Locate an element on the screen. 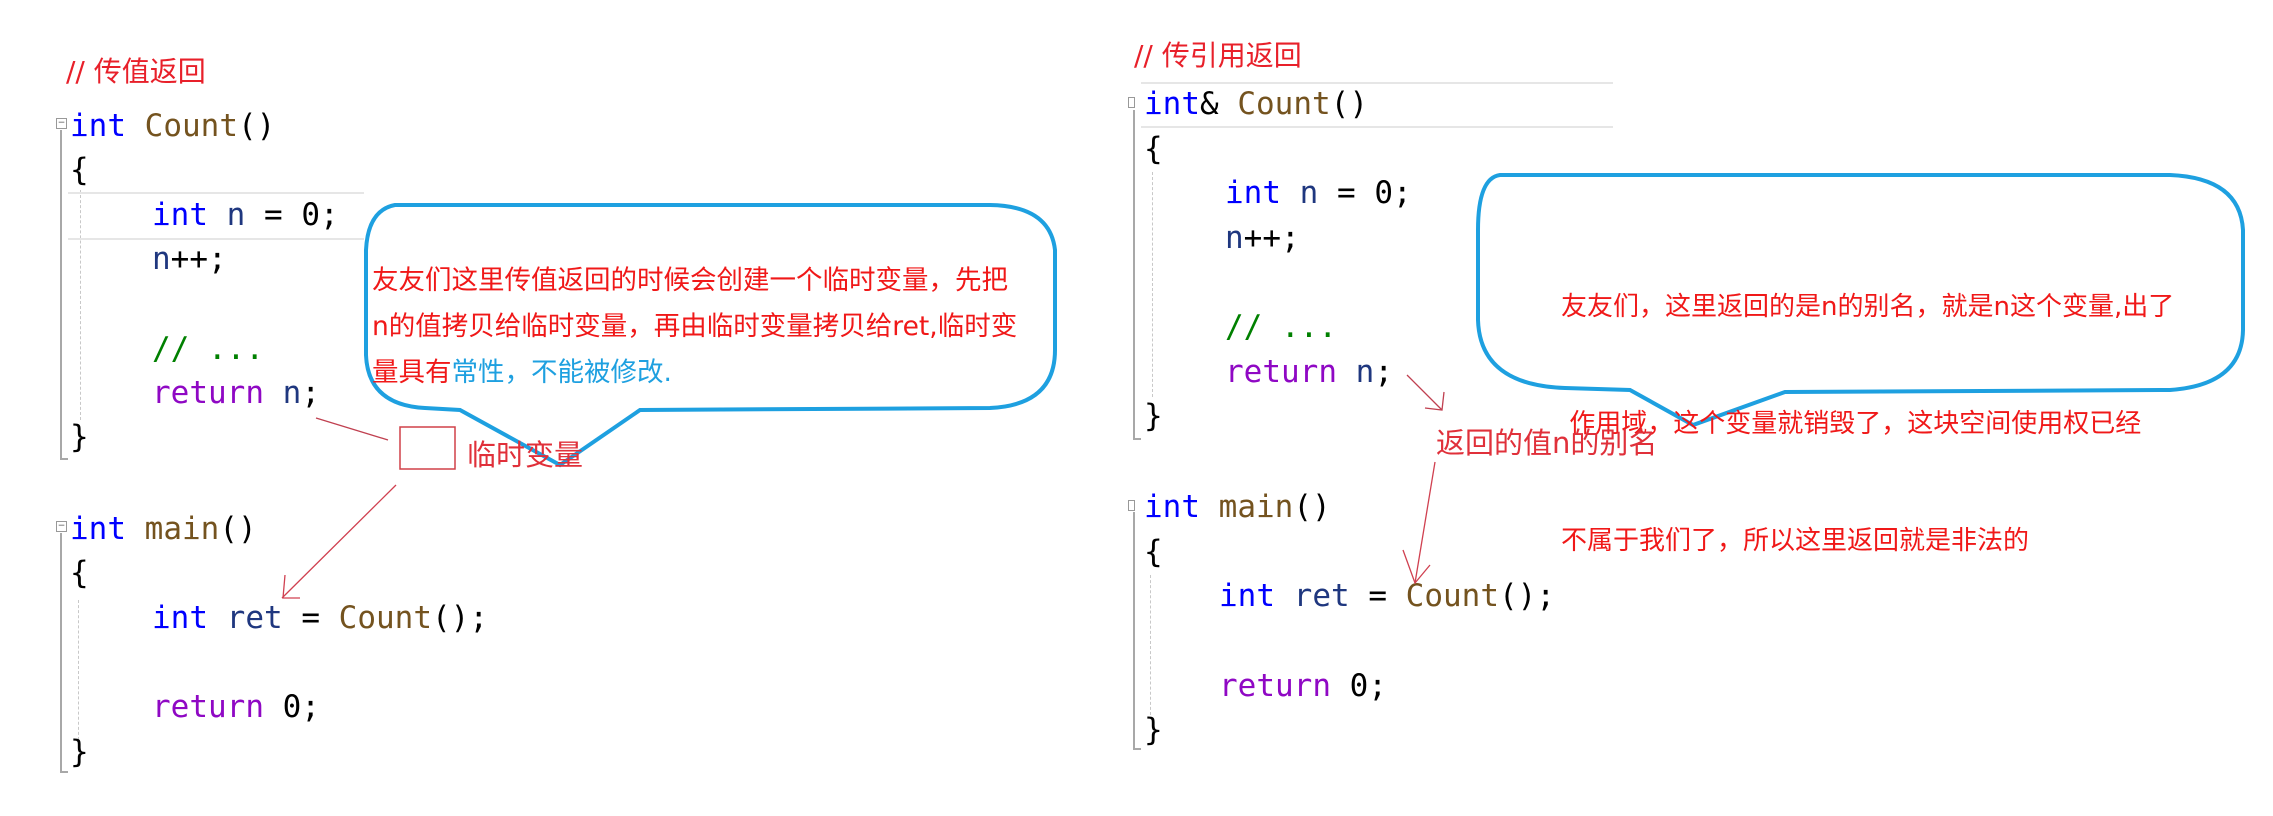 The width and height of the screenshot is (2273, 816). left-bubble-line: 友友们这里传值返回的时候会创建一个临时变量，先把 is located at coordinates (690, 280).